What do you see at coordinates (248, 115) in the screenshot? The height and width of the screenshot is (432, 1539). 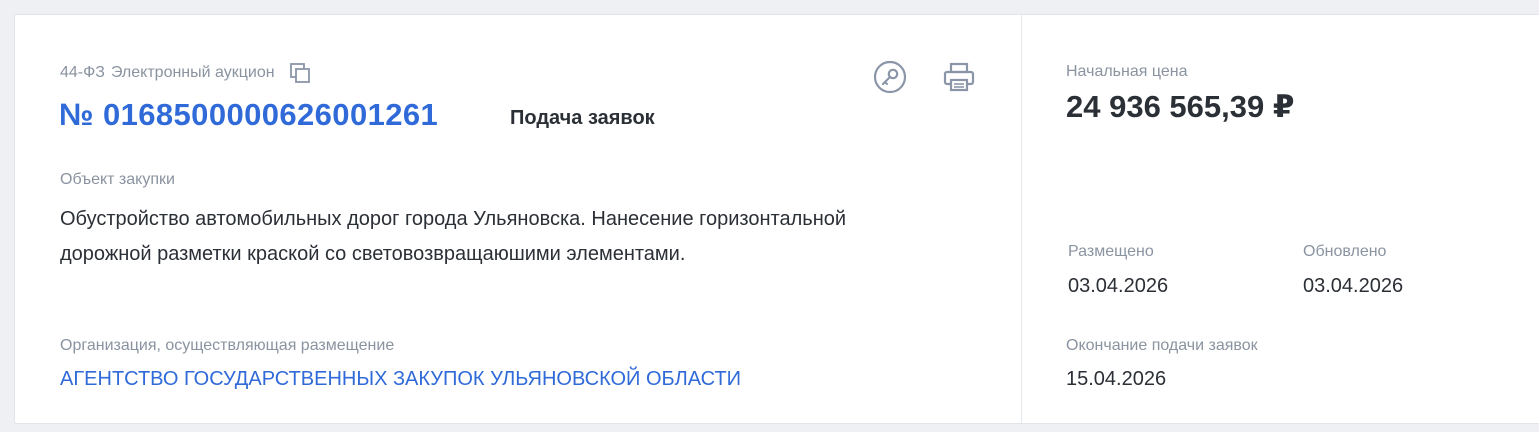 I see `purchase-number: № 0168500000626001261` at bounding box center [248, 115].